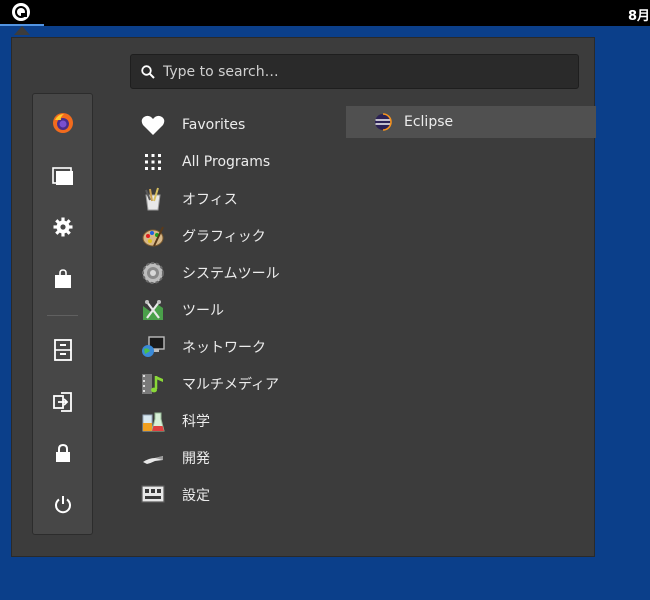 Image resolution: width=650 pixels, height=600 pixels. What do you see at coordinates (153, 310) in the screenshot?
I see `tools-icon` at bounding box center [153, 310].